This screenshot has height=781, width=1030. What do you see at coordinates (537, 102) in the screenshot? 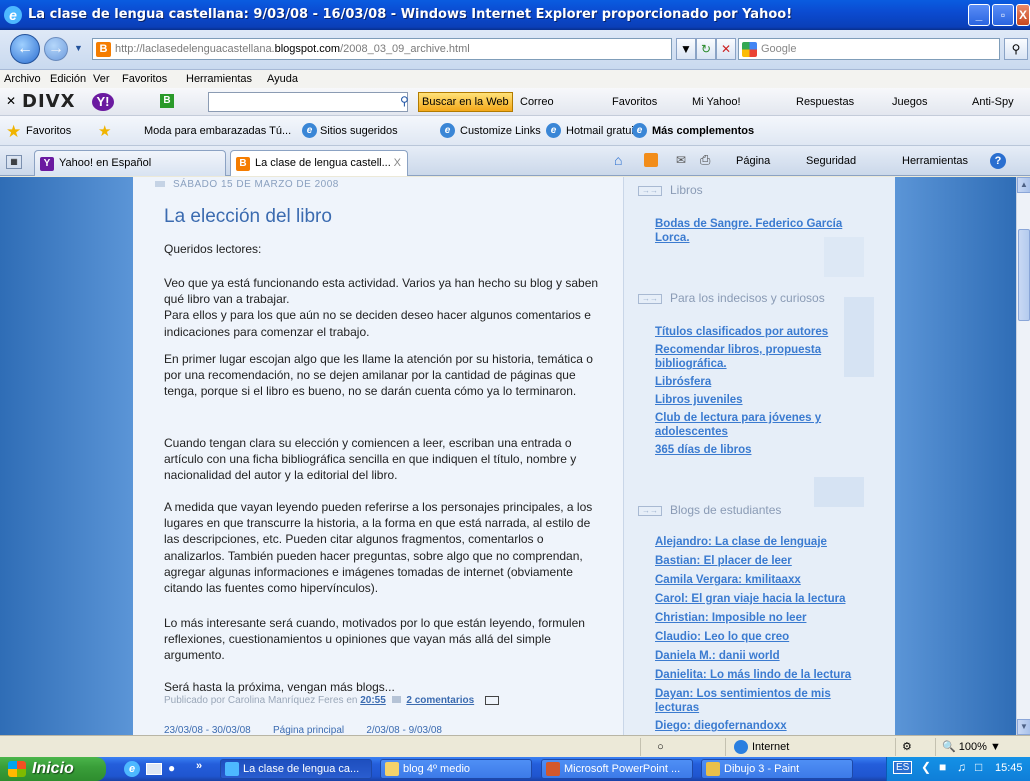
I see `mail-button: Correo` at bounding box center [537, 102].